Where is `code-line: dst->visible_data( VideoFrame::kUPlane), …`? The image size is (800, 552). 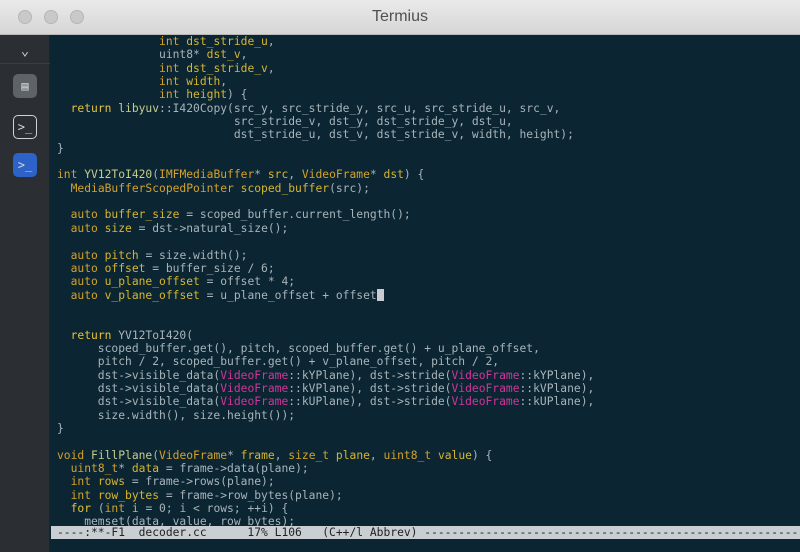
code-line: dst->visible_data( VideoFrame::kUPlane), … is located at coordinates (326, 402).